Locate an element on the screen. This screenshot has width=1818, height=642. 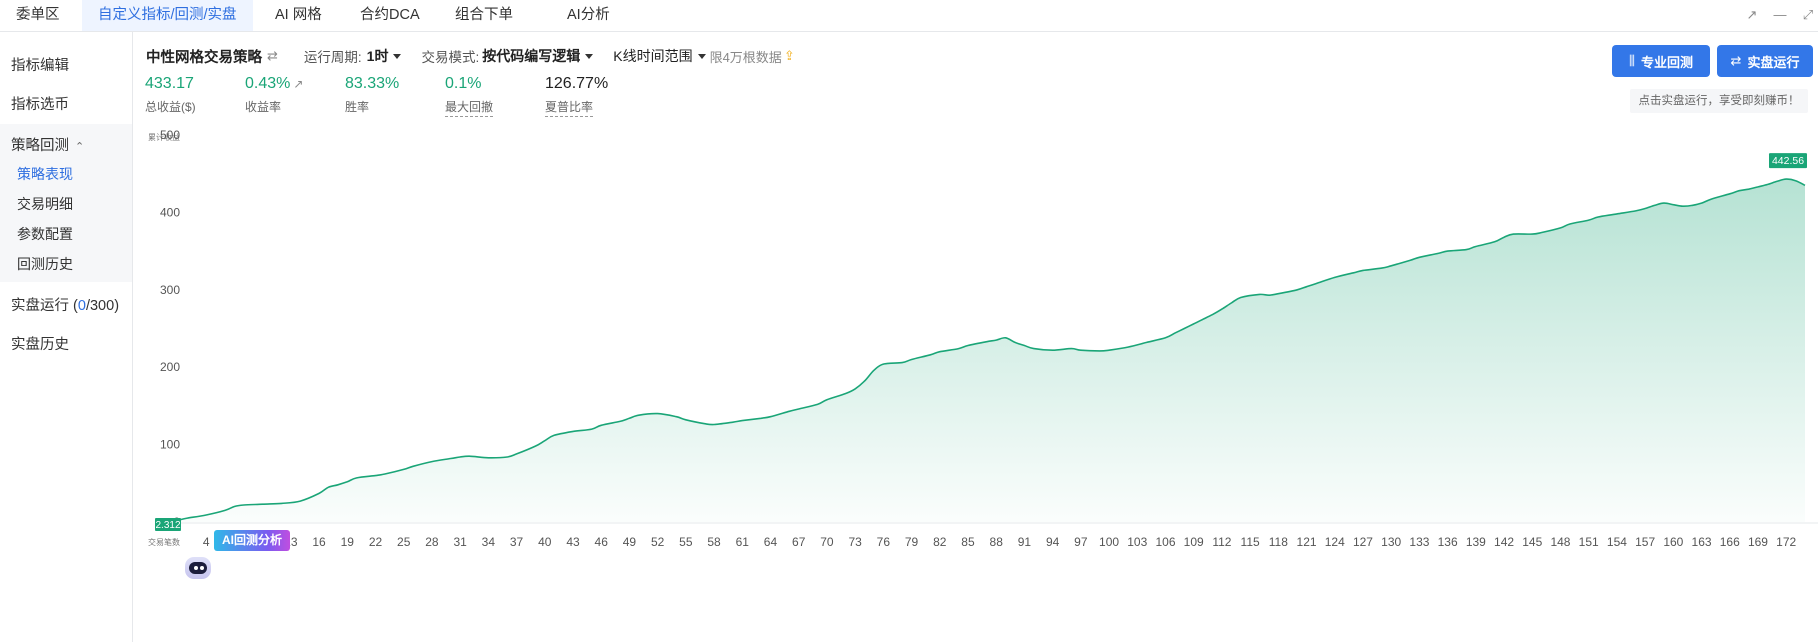
x-tick-label: 19 is located at coordinates (348, 542).